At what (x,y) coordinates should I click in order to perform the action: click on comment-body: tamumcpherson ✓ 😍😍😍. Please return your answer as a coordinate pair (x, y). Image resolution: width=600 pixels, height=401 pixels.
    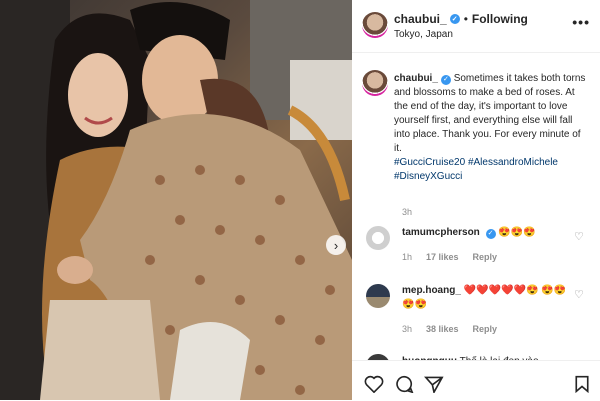
    Looking at the image, I should click on (492, 233).